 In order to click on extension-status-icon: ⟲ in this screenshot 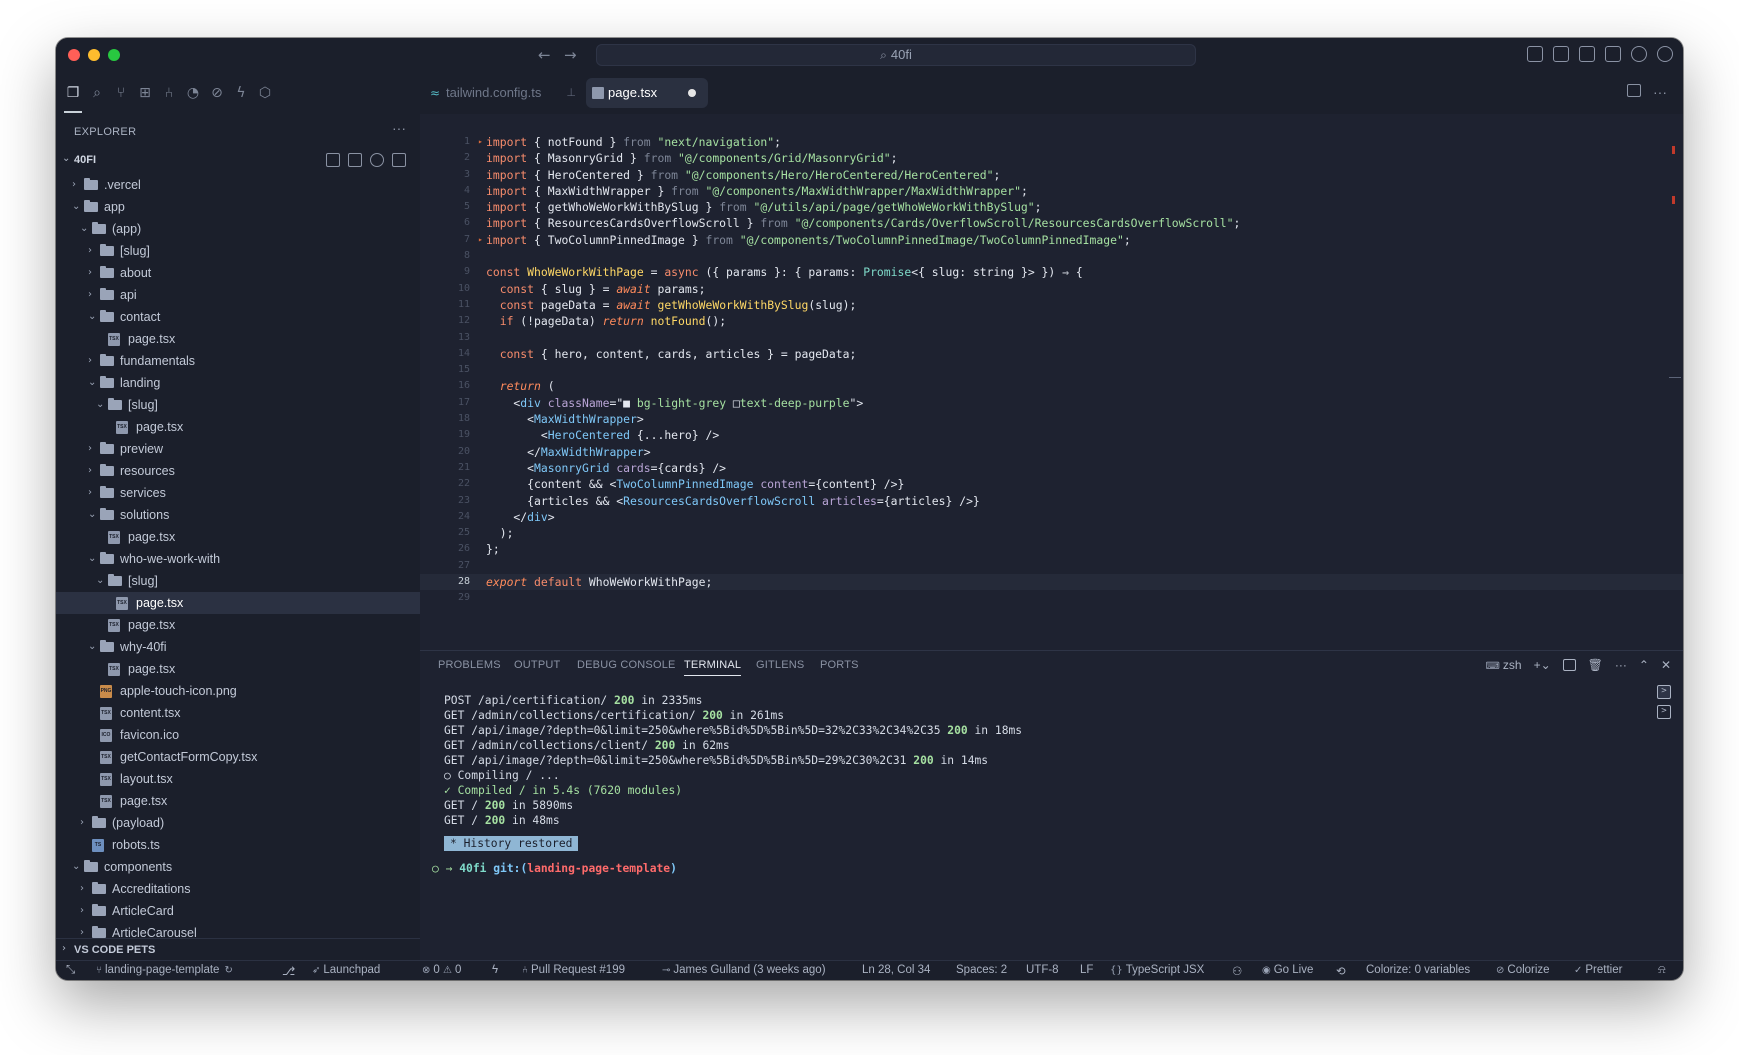, I will do `click(1341, 971)`.